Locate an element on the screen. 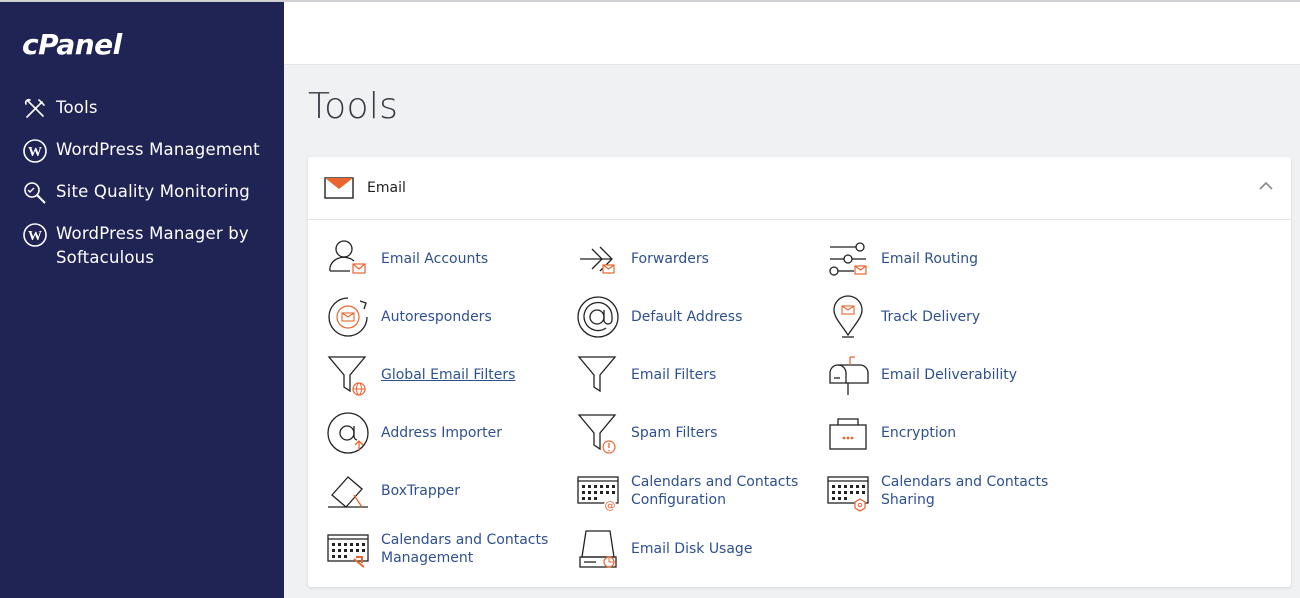 This screenshot has height=598, width=1300. sidebar-item-label: Tools is located at coordinates (77, 107).